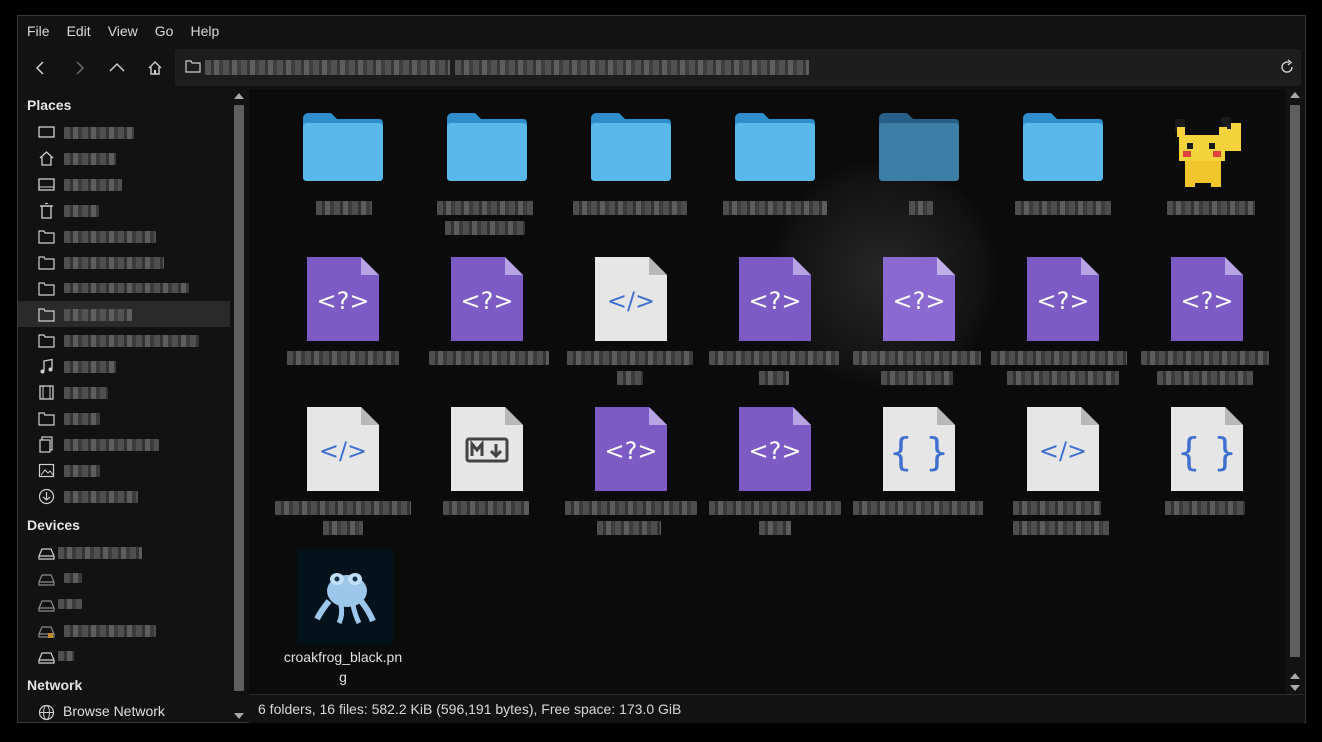 The image size is (1322, 742). What do you see at coordinates (46, 392) in the screenshot?
I see `film-icon` at bounding box center [46, 392].